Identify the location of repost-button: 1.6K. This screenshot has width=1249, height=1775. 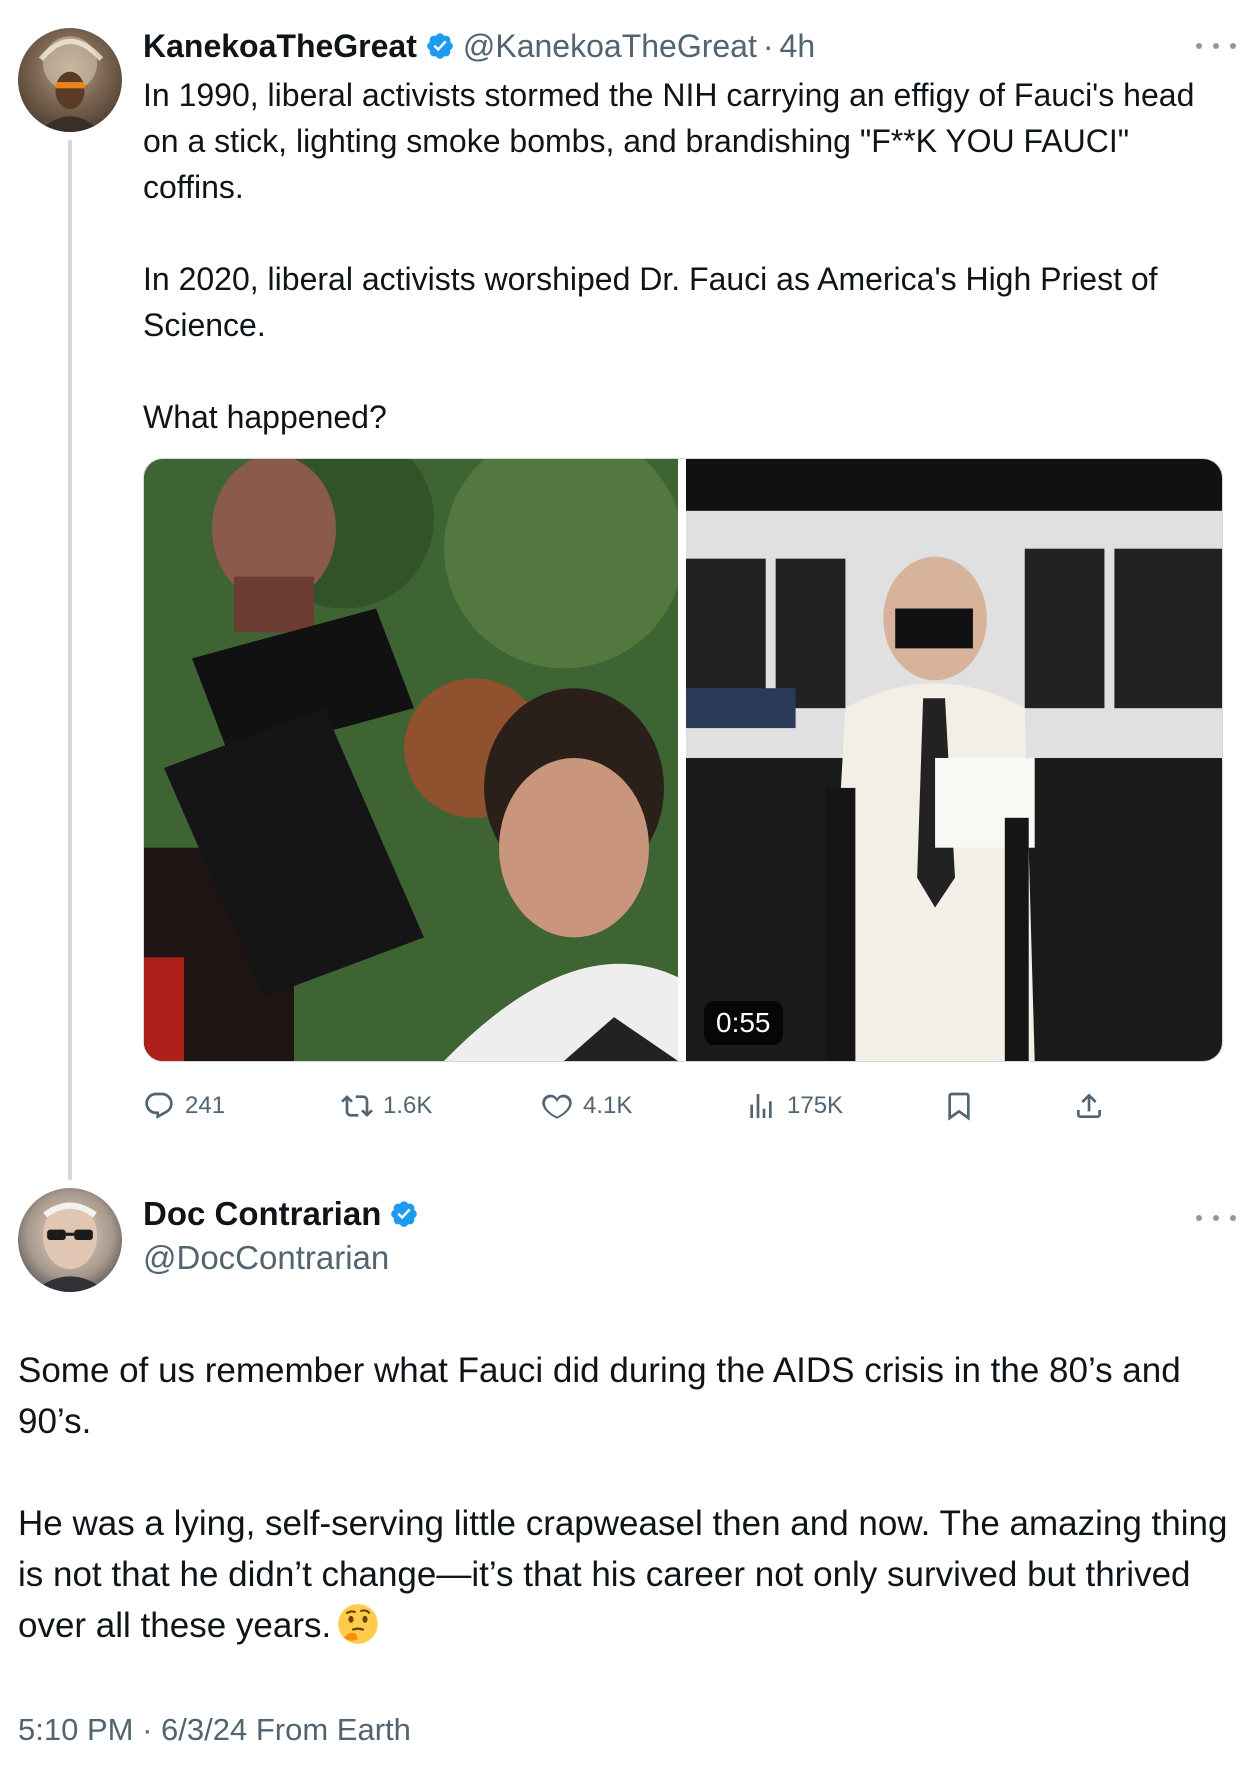
(386, 1106).